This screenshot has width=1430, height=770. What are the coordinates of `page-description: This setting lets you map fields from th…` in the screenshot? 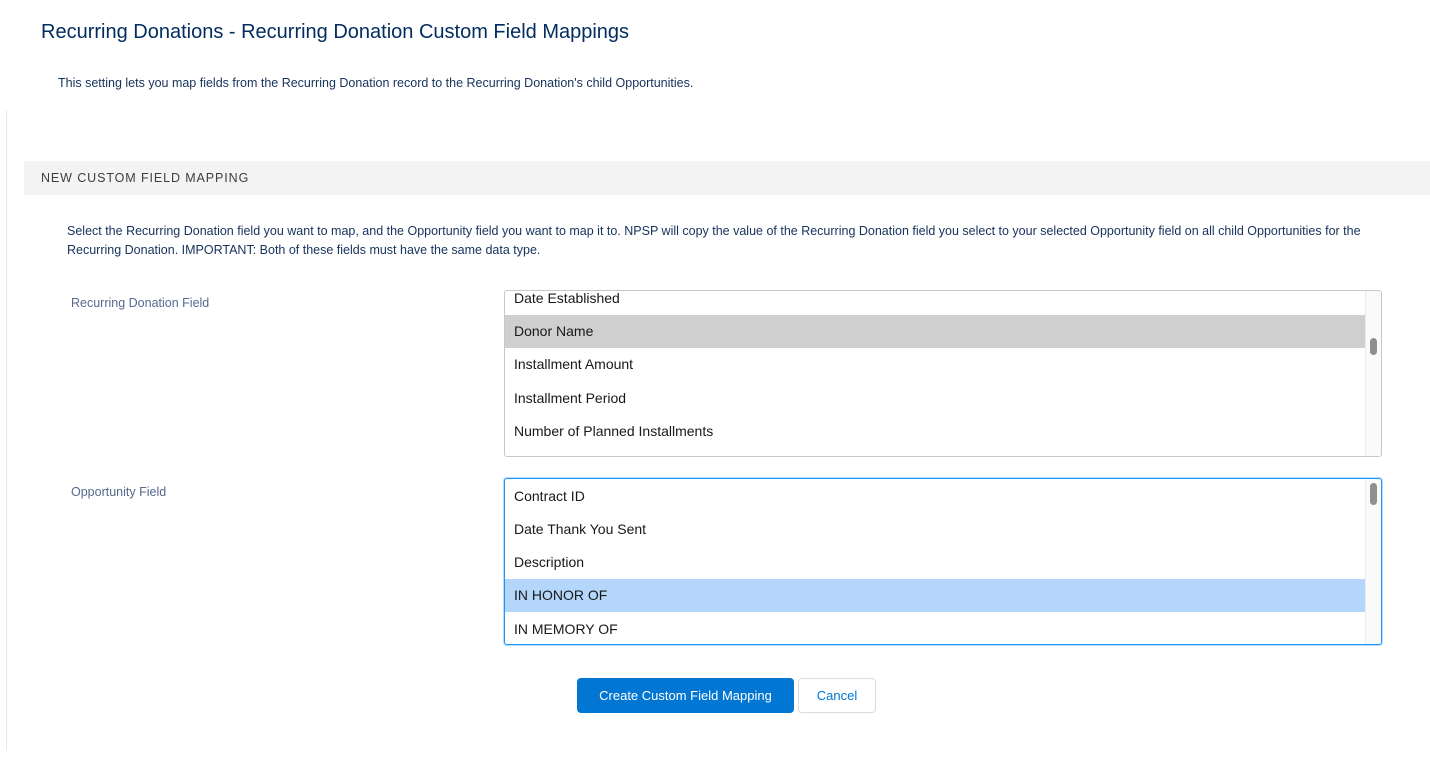 It's located at (376, 83).